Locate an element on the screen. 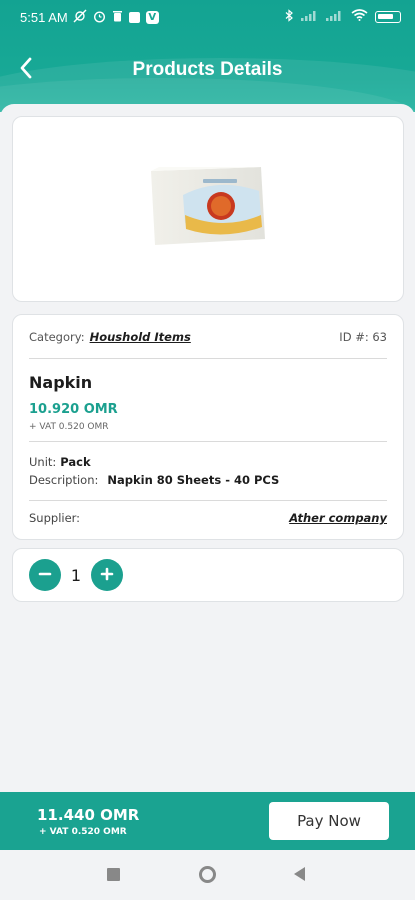  decrease-quantity-button is located at coordinates (45, 575).